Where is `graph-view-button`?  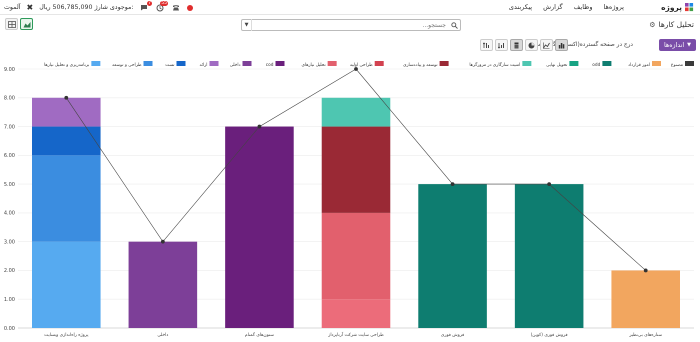 graph-view-button is located at coordinates (26, 24).